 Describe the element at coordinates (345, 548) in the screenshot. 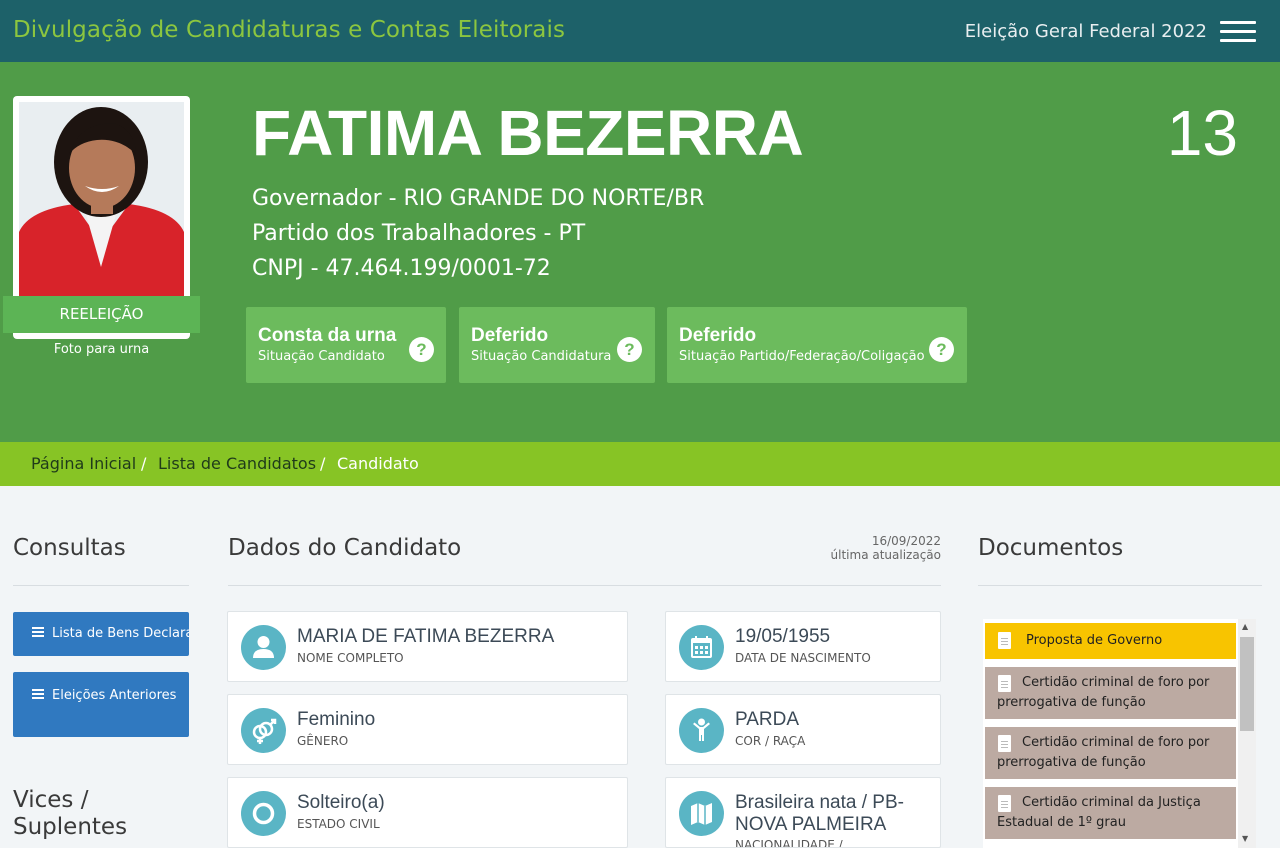

I see `dados-title: Dados do Candidato` at that location.